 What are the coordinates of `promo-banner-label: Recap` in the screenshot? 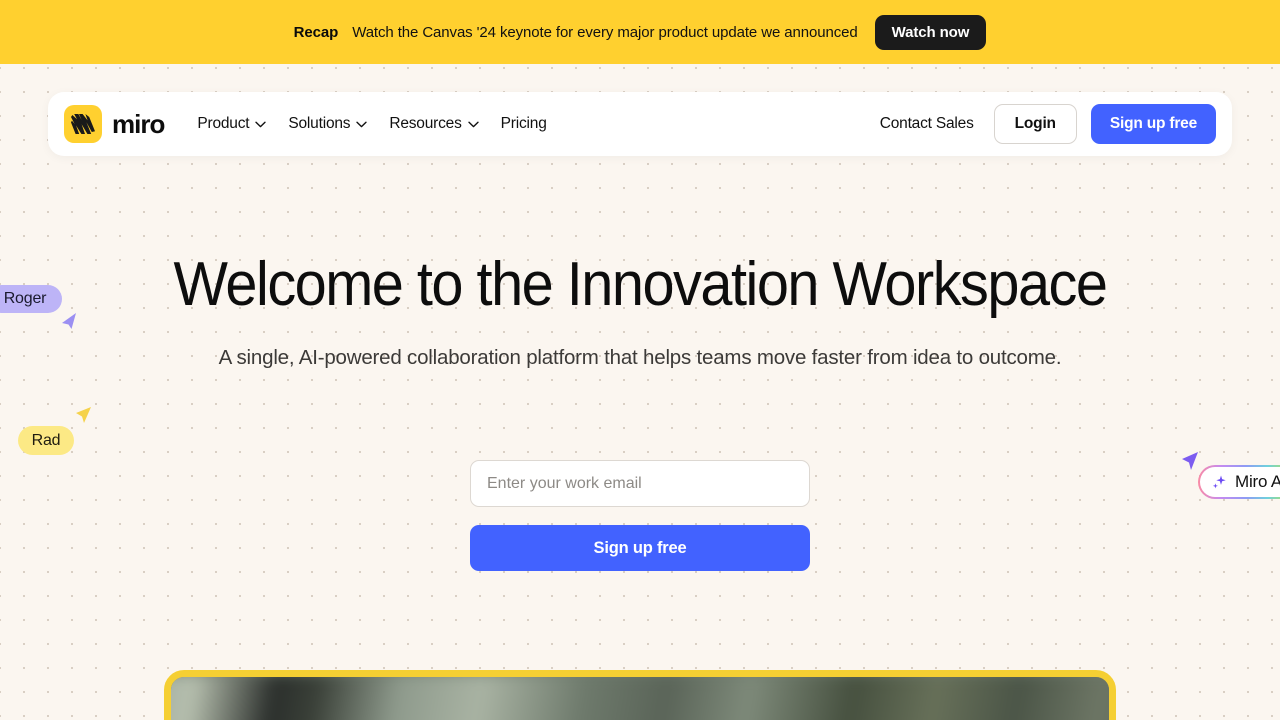 It's located at (316, 32).